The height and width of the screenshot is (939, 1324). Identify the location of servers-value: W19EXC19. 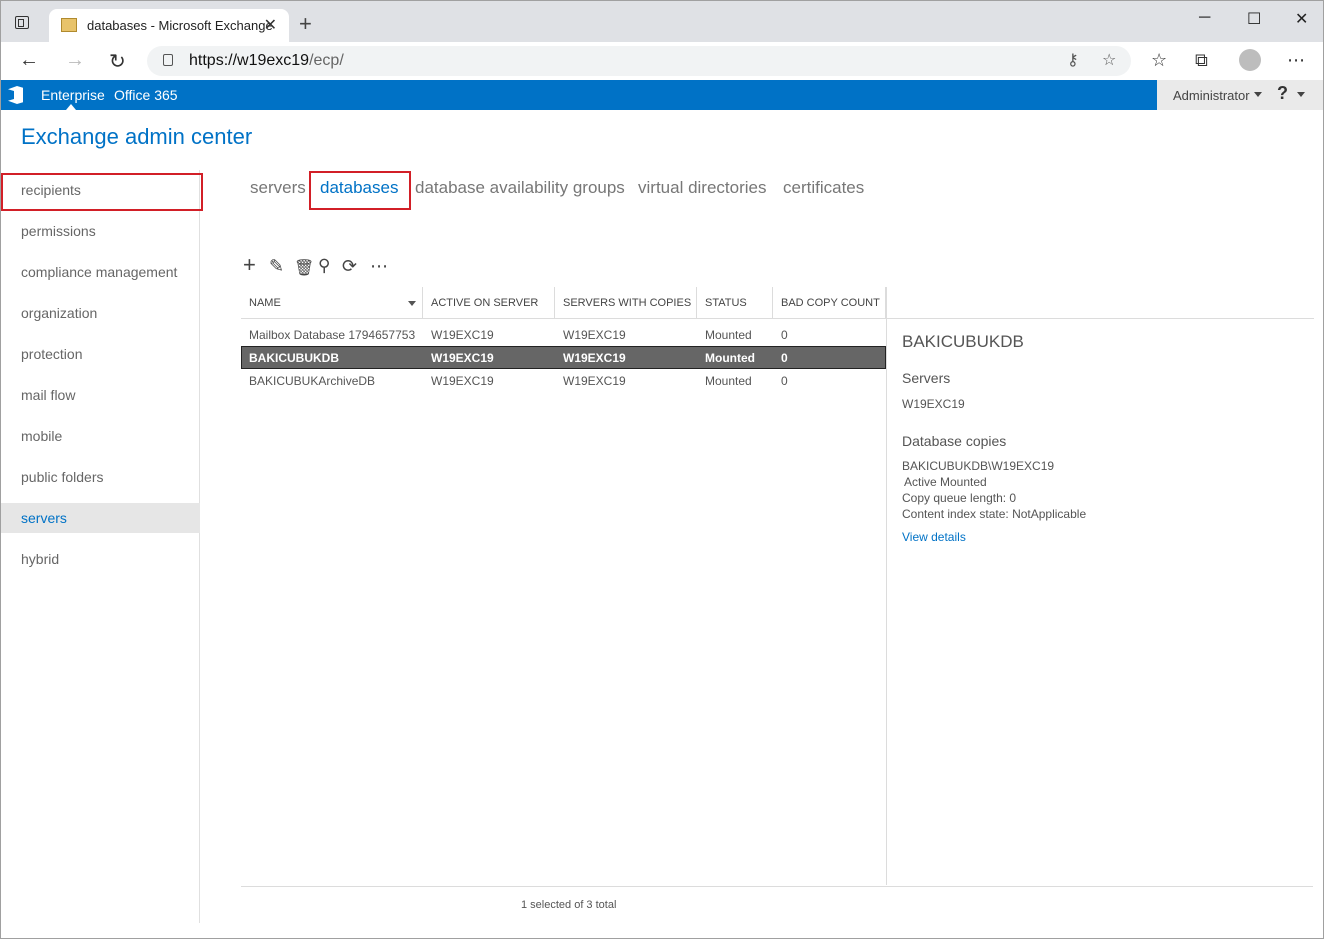
(933, 404).